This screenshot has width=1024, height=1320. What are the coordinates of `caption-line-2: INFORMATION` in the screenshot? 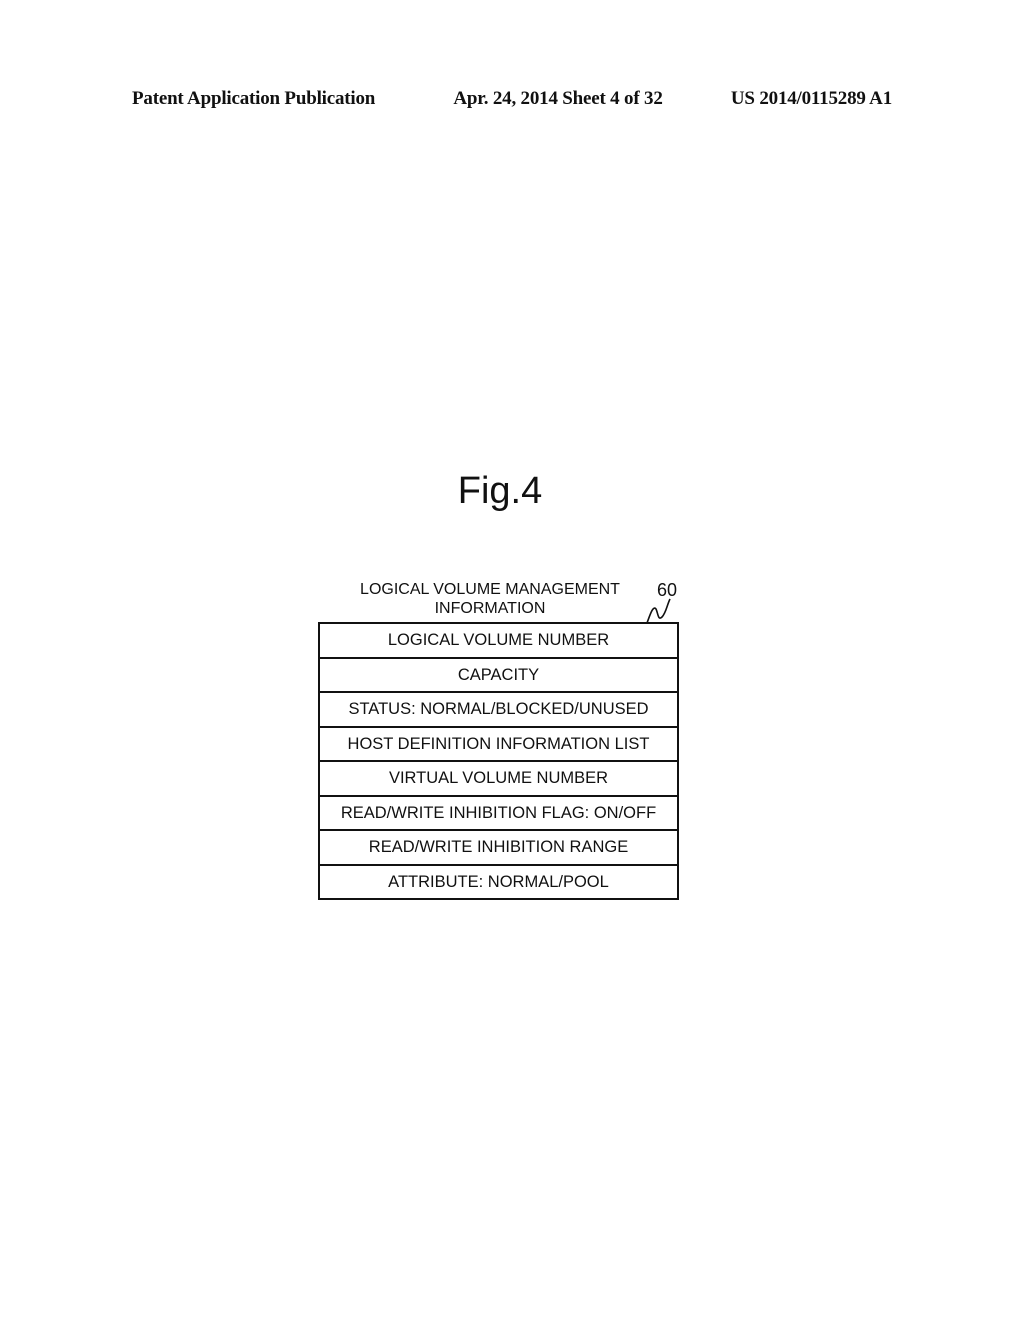 It's located at (490, 608).